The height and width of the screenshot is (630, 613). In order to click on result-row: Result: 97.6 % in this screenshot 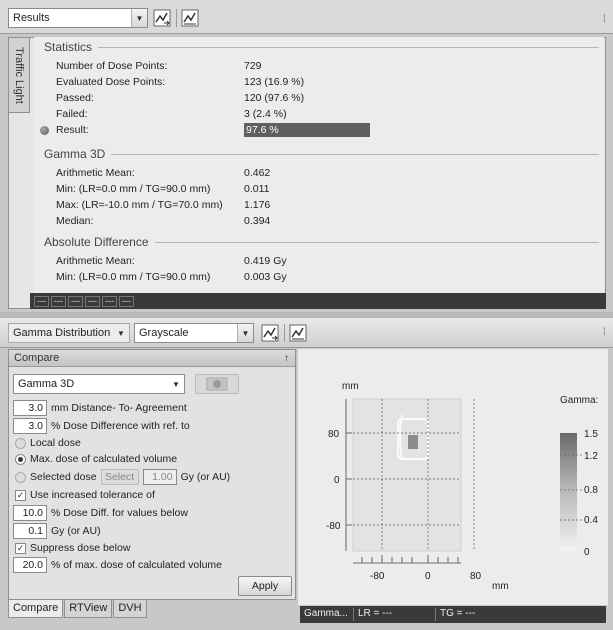, I will do `click(314, 130)`.